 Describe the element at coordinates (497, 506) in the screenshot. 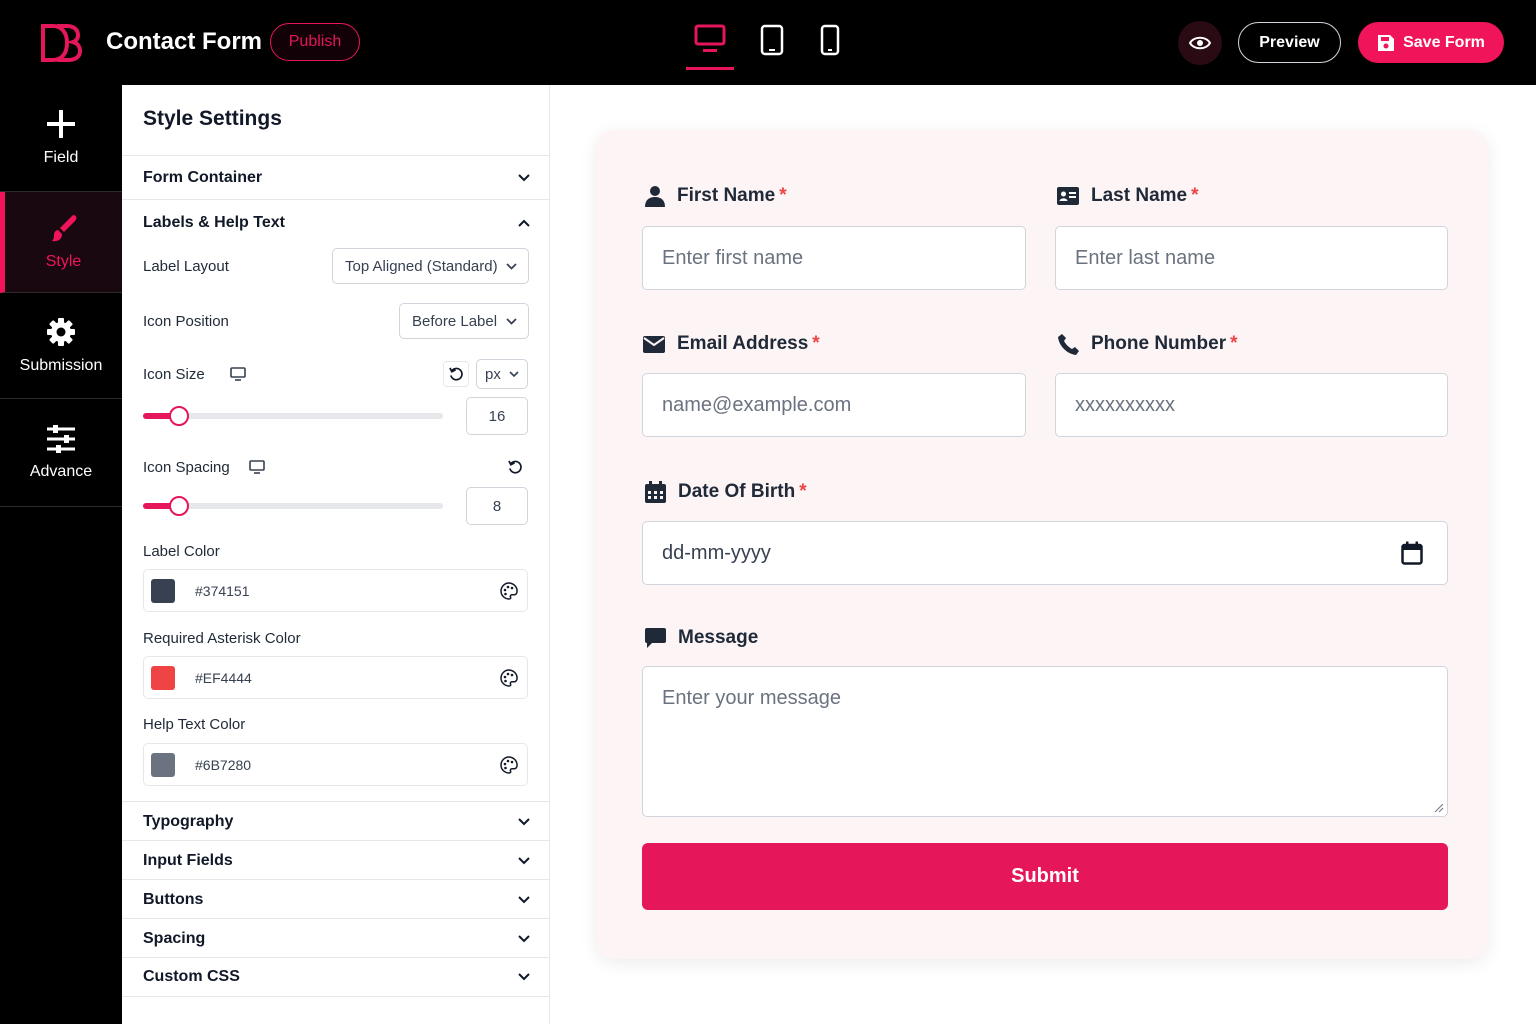

I see `icon-spacing-input: 8` at that location.